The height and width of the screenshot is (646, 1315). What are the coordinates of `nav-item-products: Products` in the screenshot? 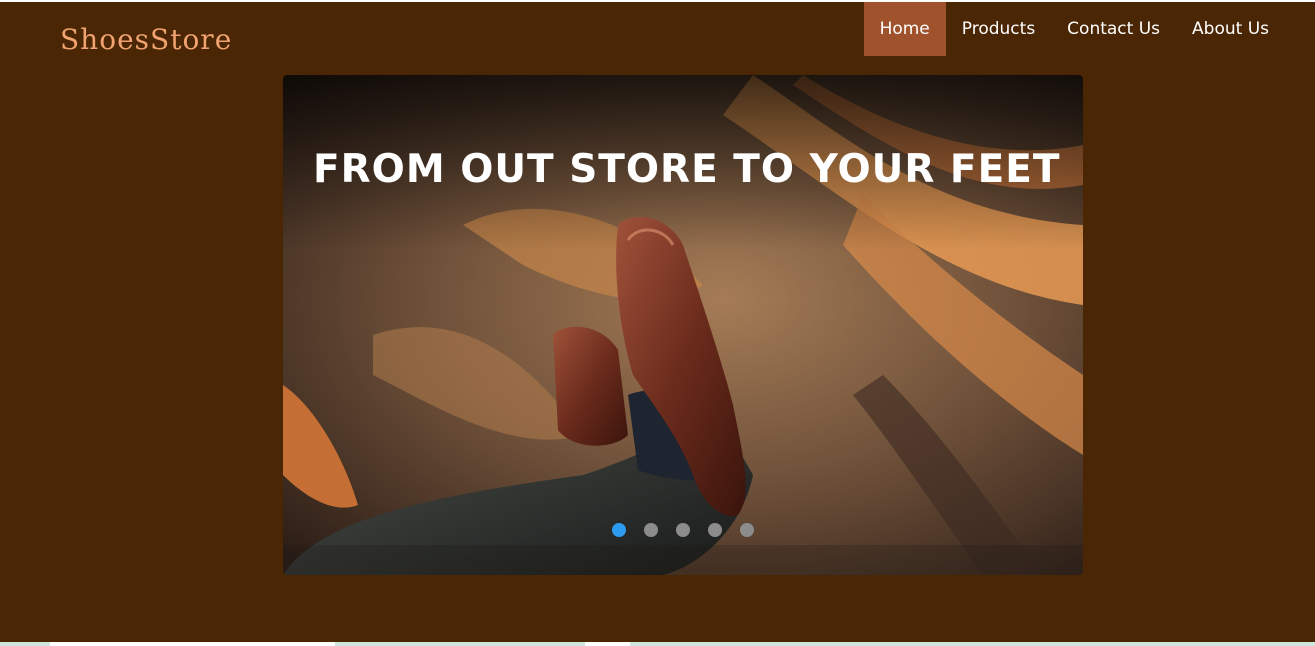 It's located at (998, 29).